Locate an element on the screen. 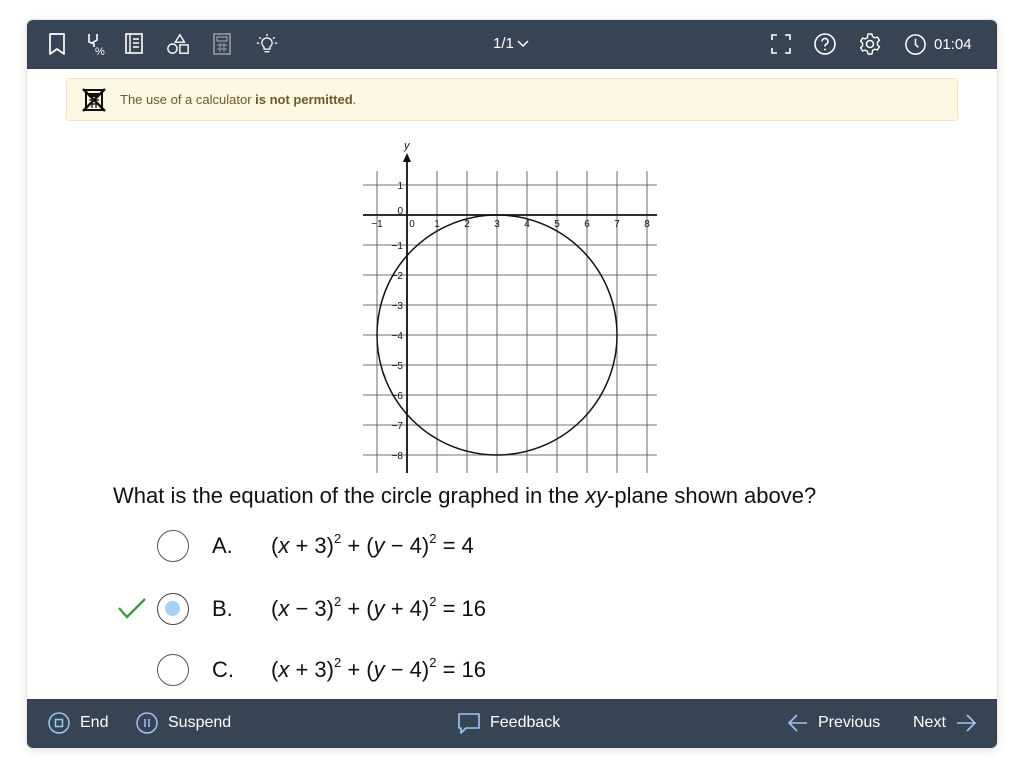 This screenshot has height=768, width=1024. y-tick-label: −1 is located at coordinates (398, 246).